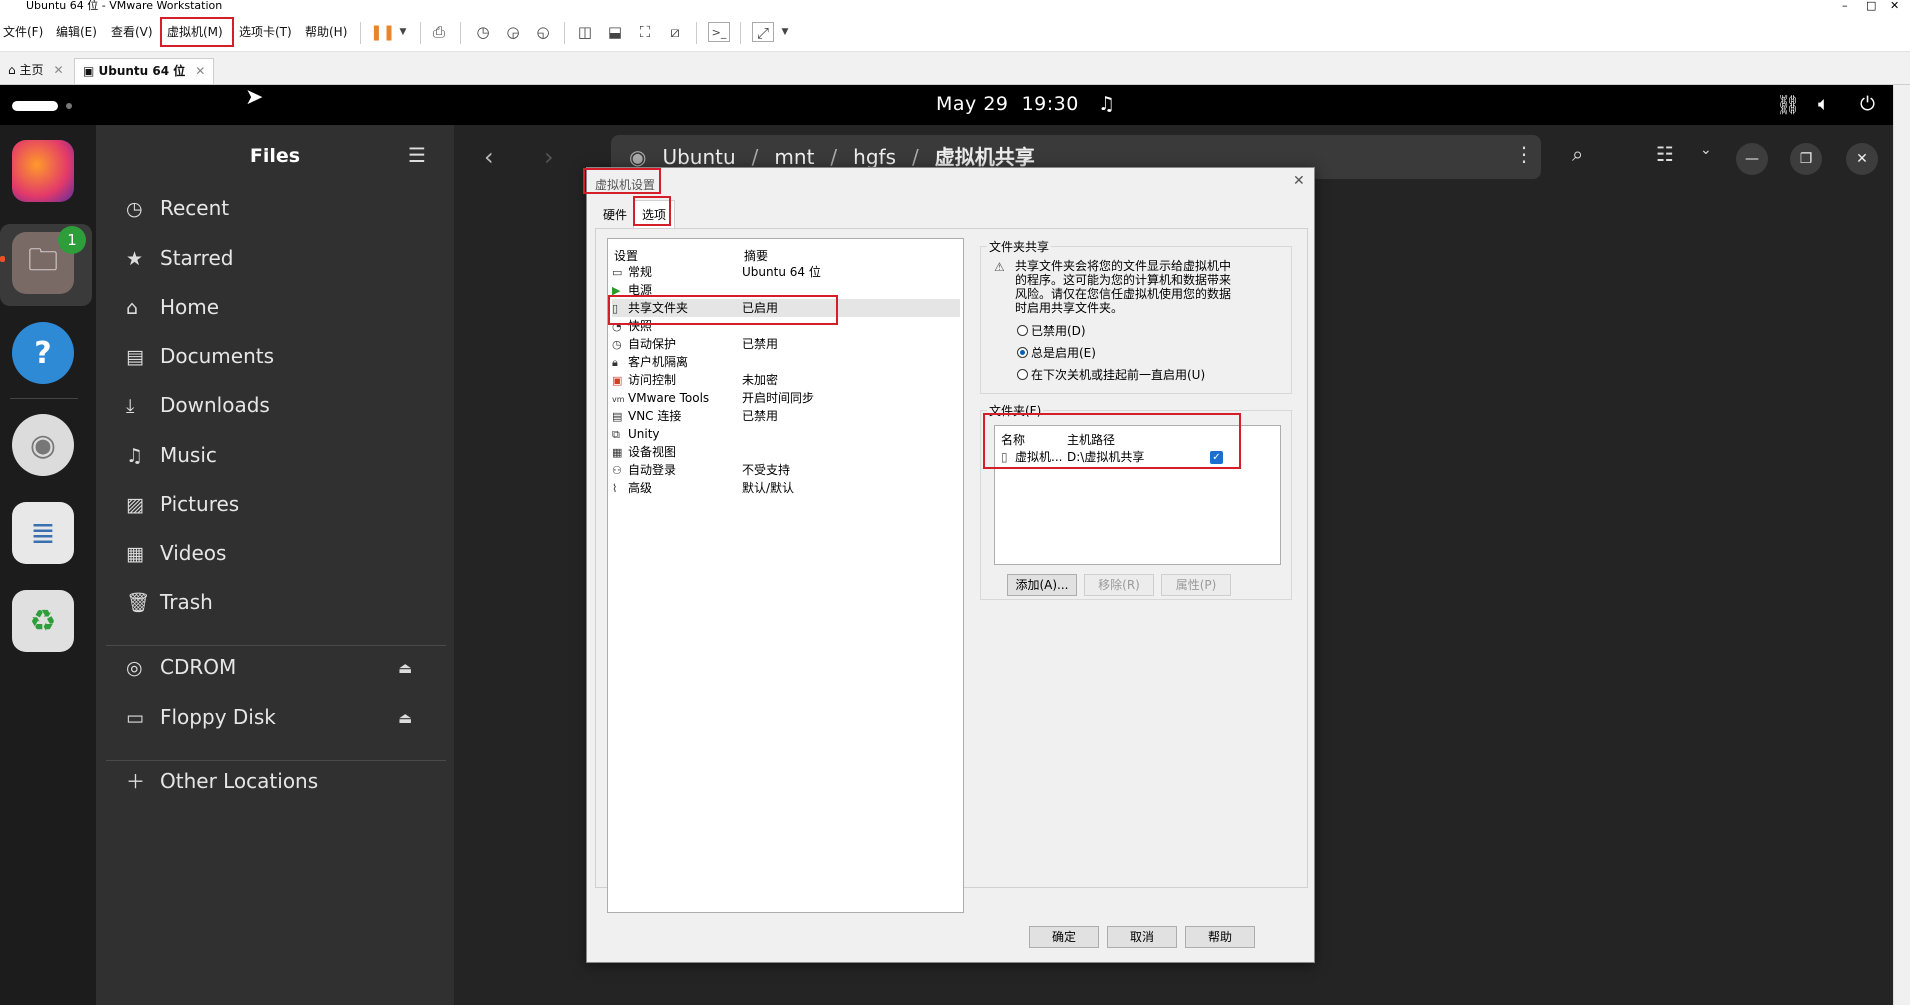 Image resolution: width=1910 pixels, height=1005 pixels. I want to click on sidebar-item-pictures: ▨ Pictures, so click(182, 504).